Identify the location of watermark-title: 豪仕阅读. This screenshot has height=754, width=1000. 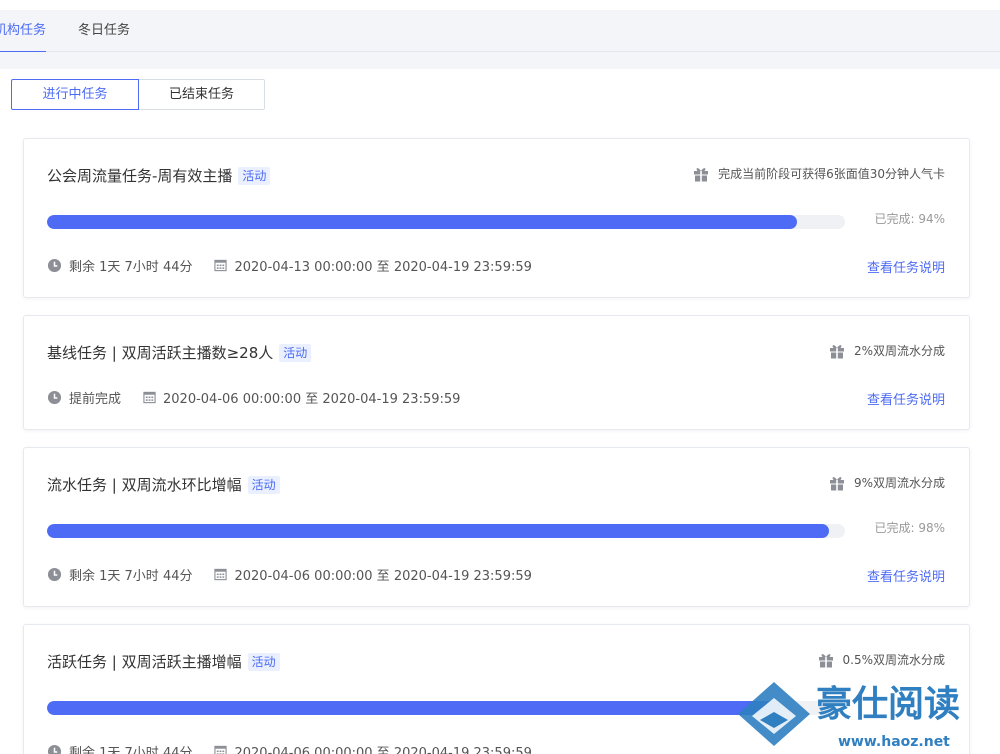
(888, 704).